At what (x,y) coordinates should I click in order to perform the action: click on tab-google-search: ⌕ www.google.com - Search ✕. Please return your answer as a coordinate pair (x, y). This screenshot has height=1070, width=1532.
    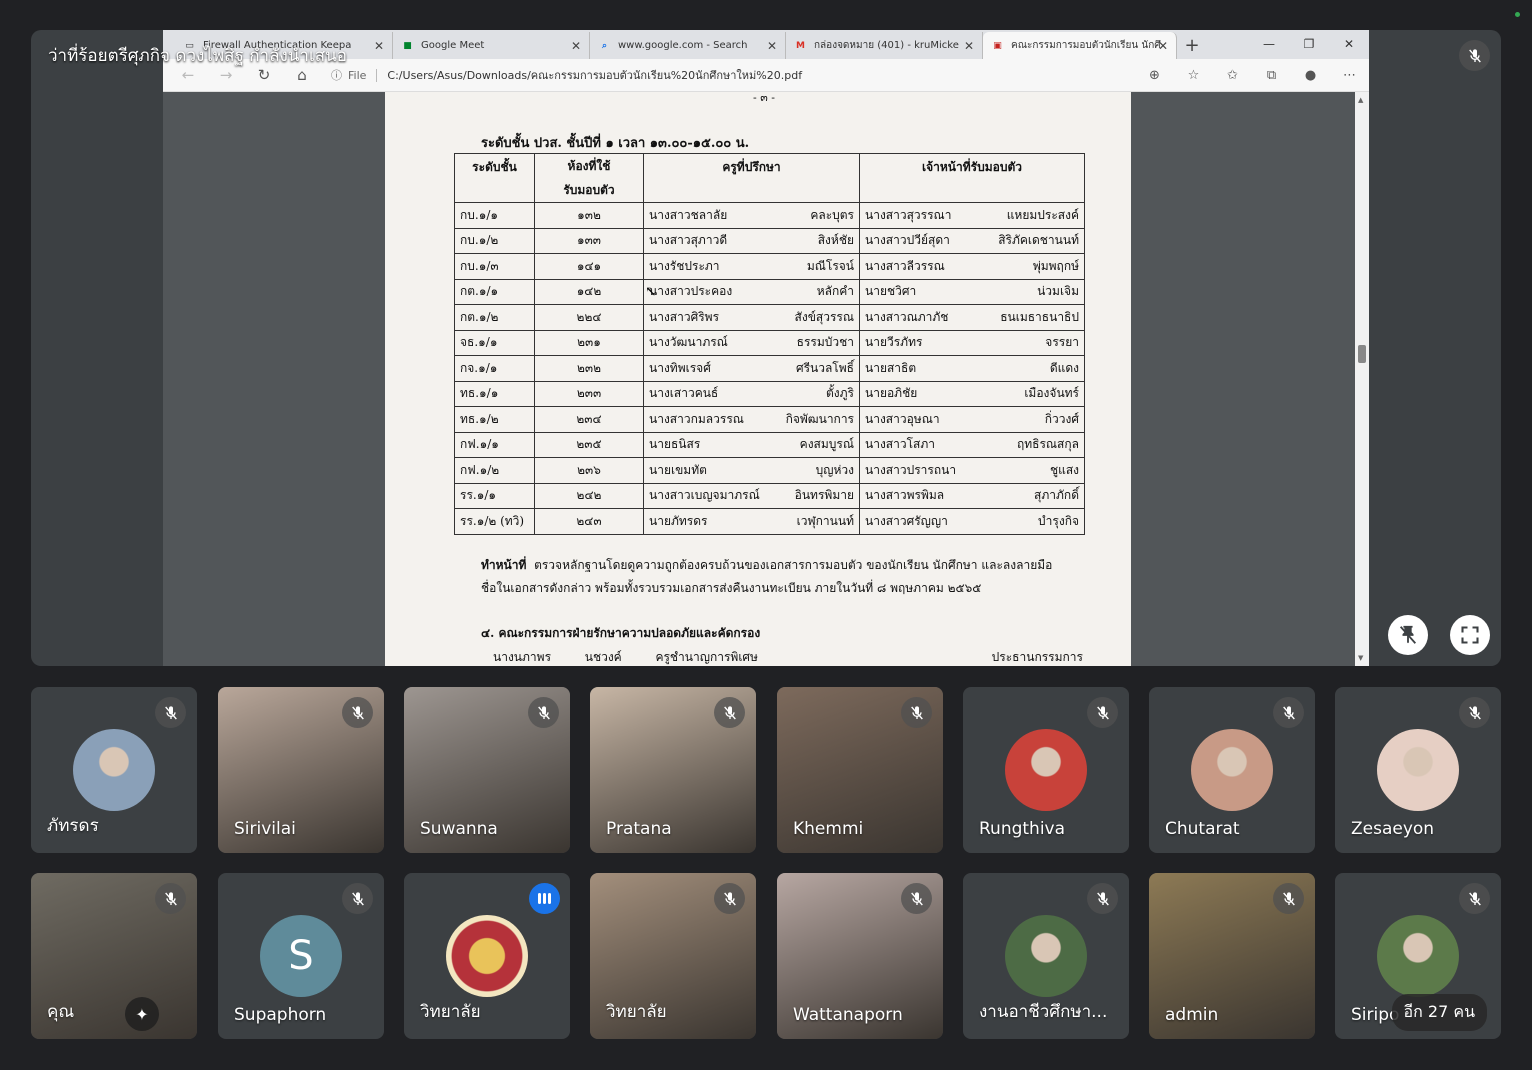
    Looking at the image, I should click on (688, 45).